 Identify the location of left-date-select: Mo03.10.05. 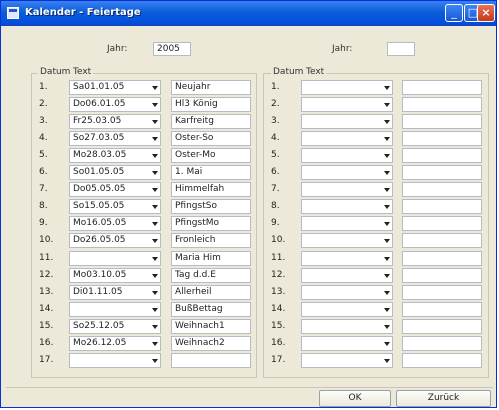
(115, 275).